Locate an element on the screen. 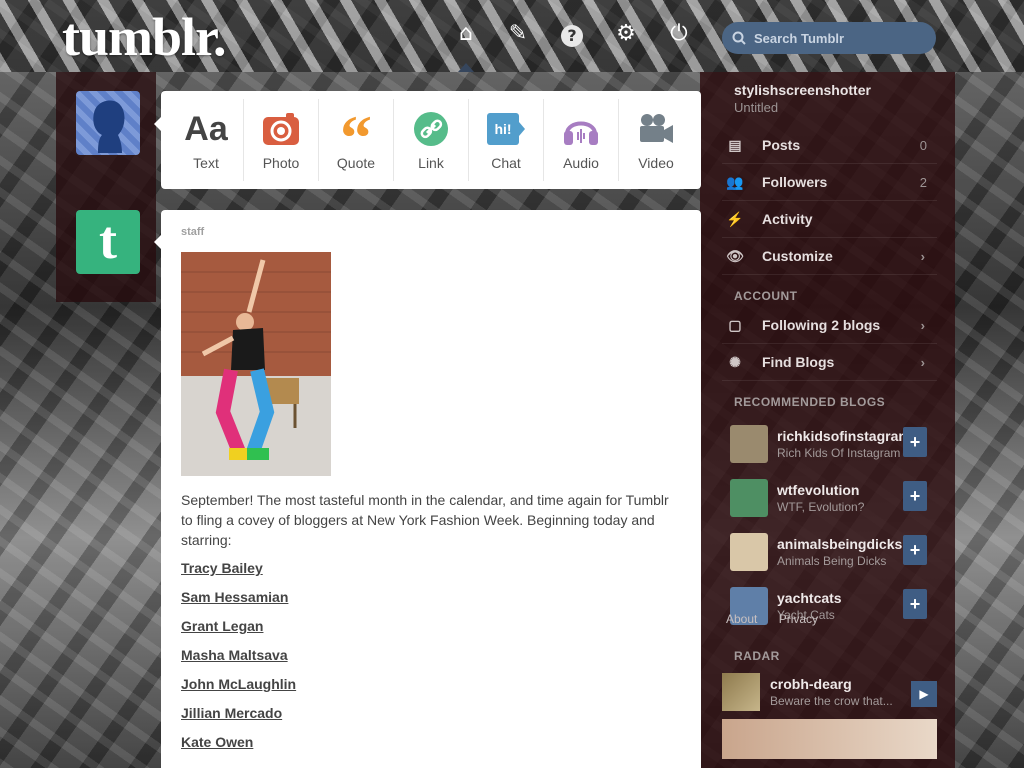 This screenshot has height=768, width=1024. camera-icon is located at coordinates (281, 129).